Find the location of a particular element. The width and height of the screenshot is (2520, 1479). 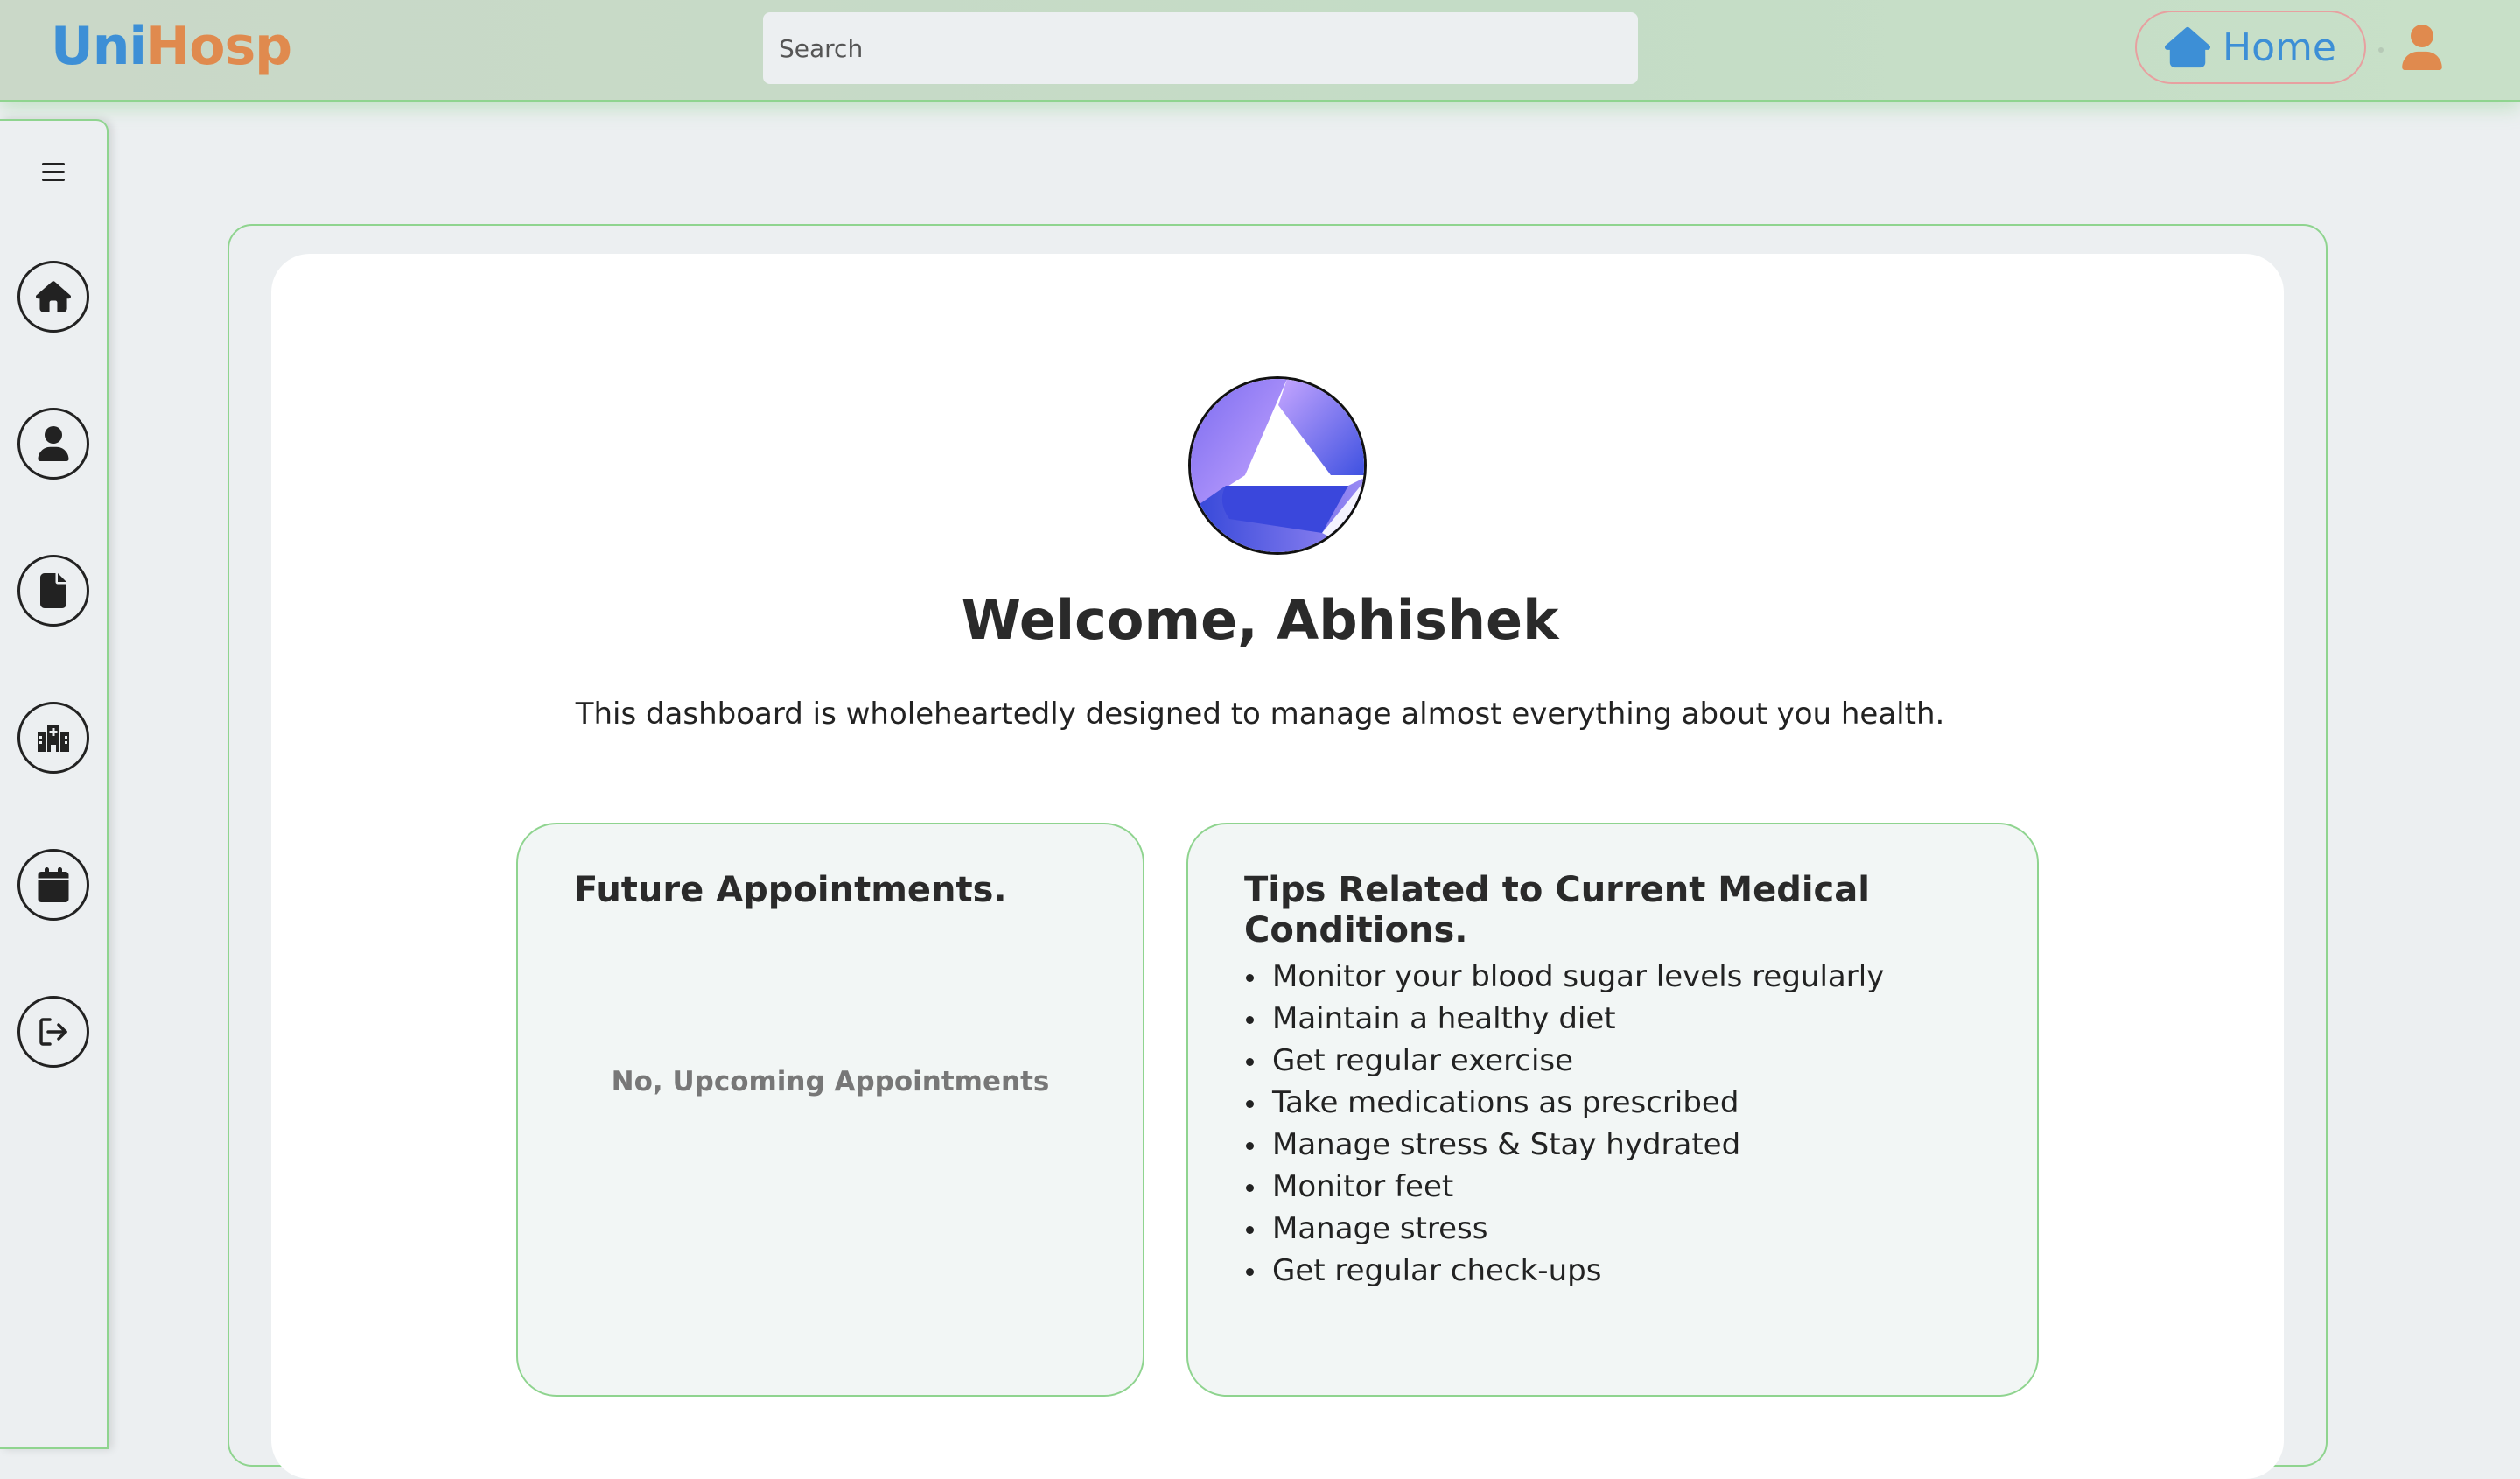

welcome-heading: Welcome, Abhishek is located at coordinates (1260, 620).